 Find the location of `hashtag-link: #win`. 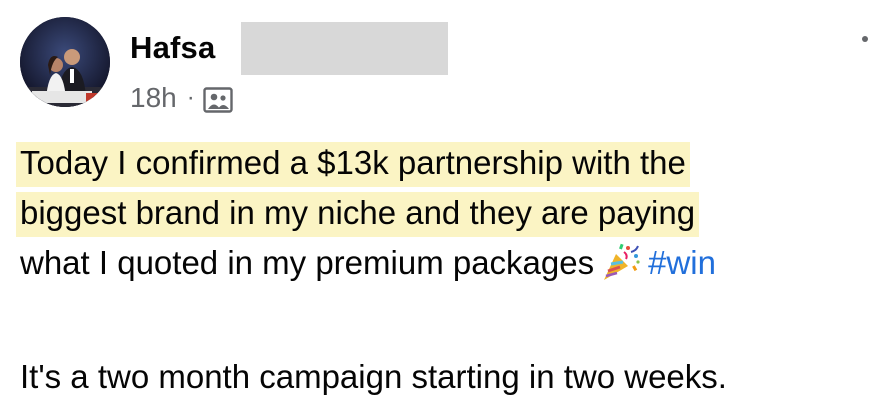

hashtag-link: #win is located at coordinates (682, 262).